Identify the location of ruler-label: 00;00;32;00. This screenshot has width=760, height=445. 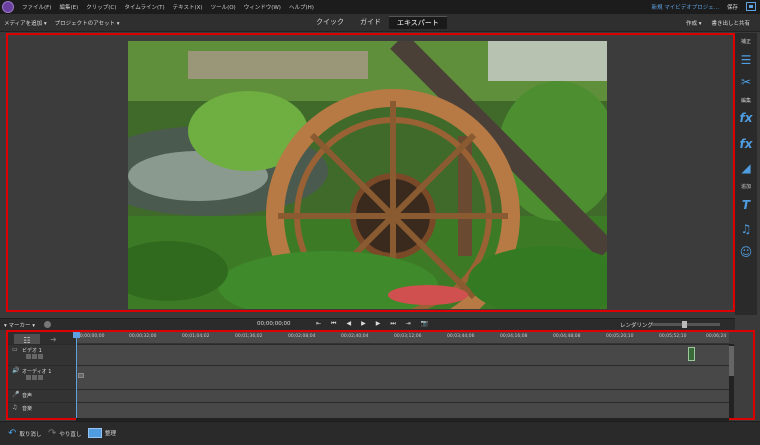
(143, 336).